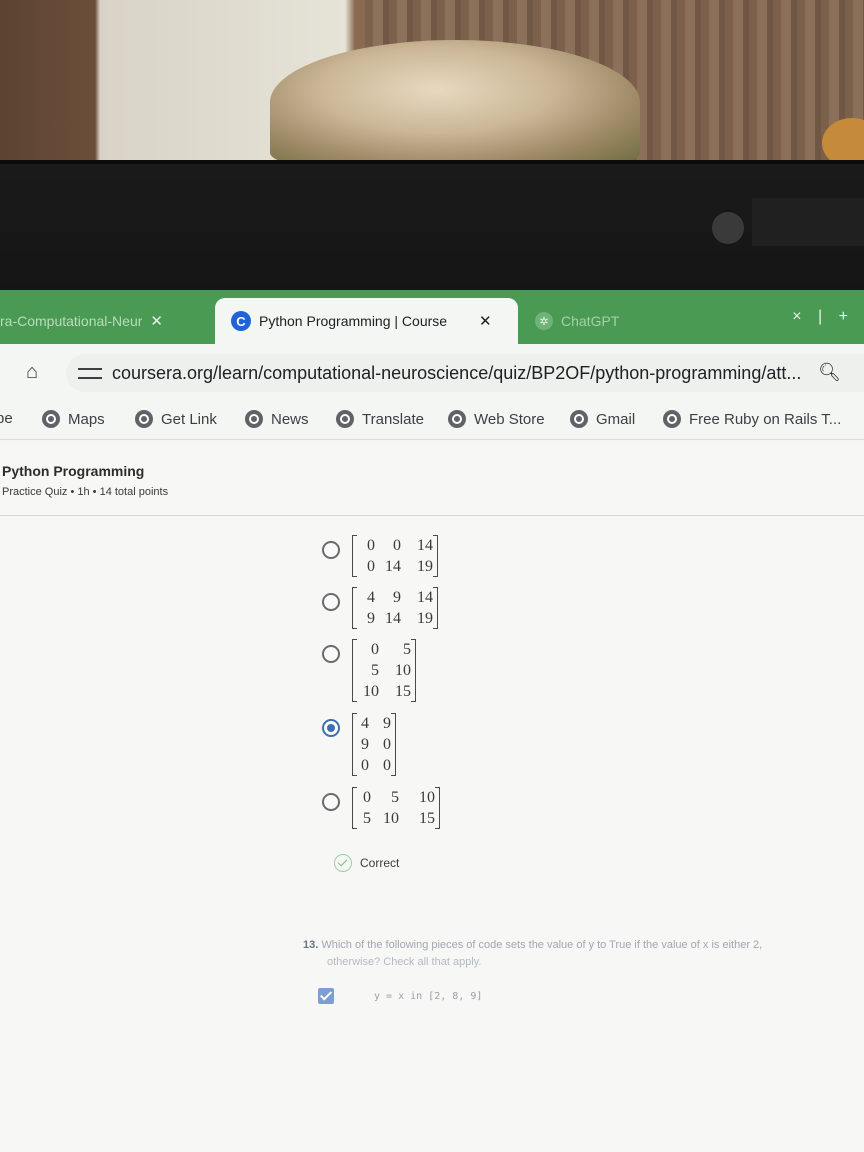 The image size is (864, 1152). What do you see at coordinates (404, 962) in the screenshot?
I see `question-instructions: otherwise? Check all that apply.` at bounding box center [404, 962].